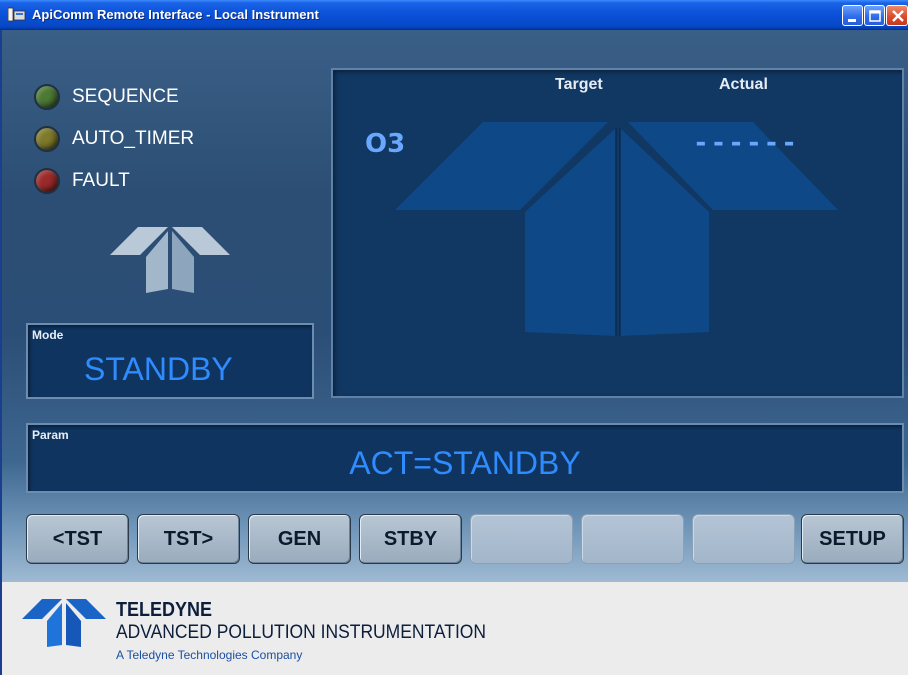 Image resolution: width=908 pixels, height=675 pixels. I want to click on stby-button: STBY, so click(410, 539).